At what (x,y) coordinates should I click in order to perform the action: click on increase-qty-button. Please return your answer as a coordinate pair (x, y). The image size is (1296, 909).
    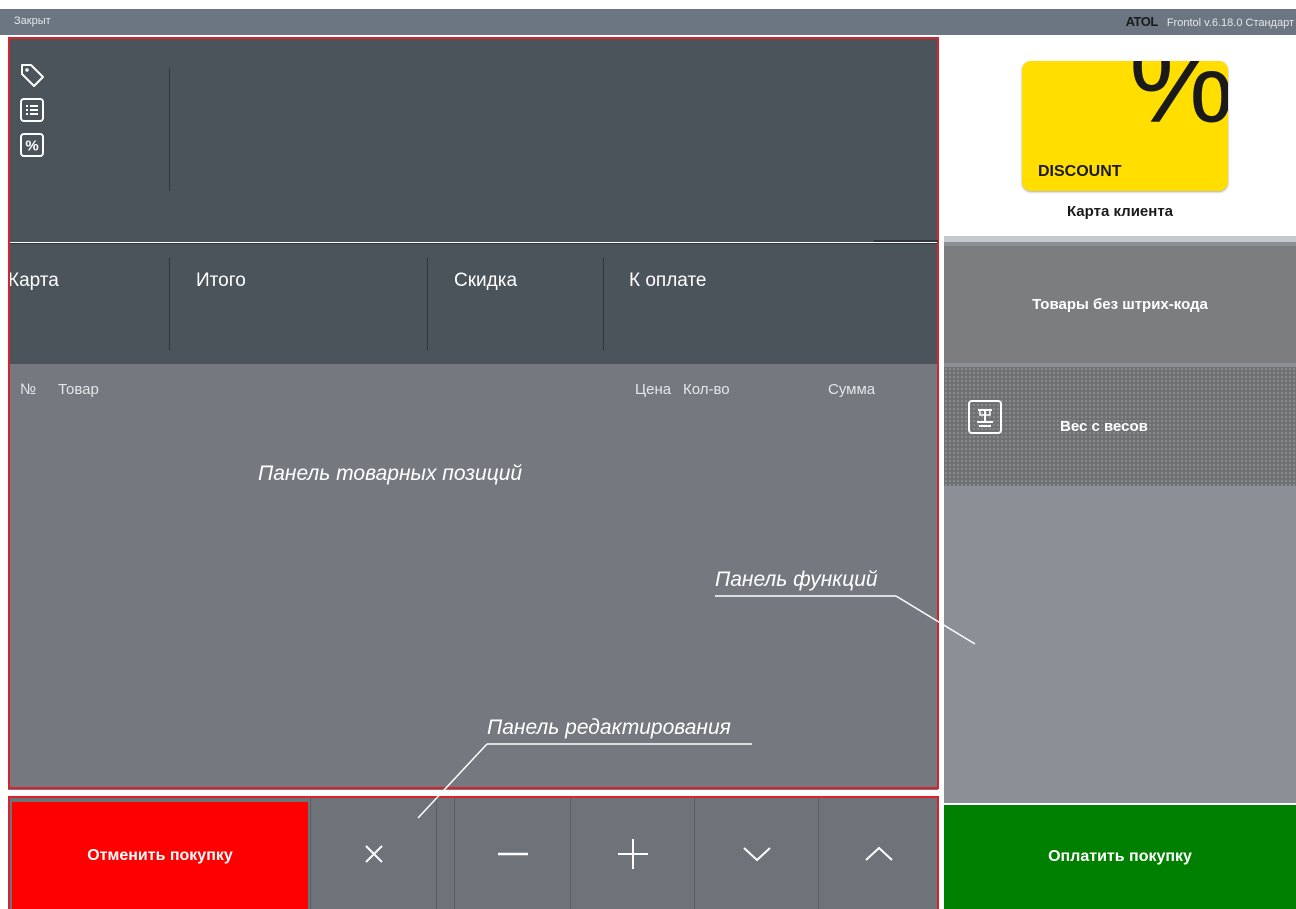
    Looking at the image, I should click on (632, 853).